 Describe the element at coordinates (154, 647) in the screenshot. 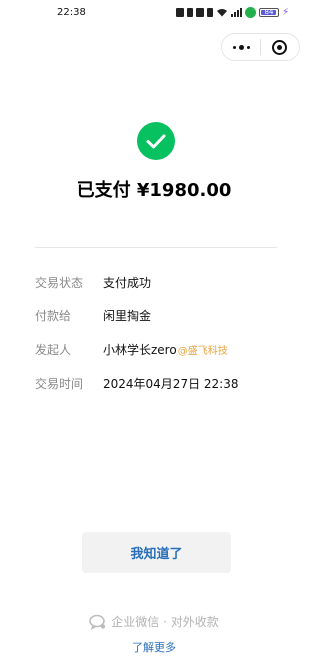

I see `learn-more-link: 了解更多` at that location.